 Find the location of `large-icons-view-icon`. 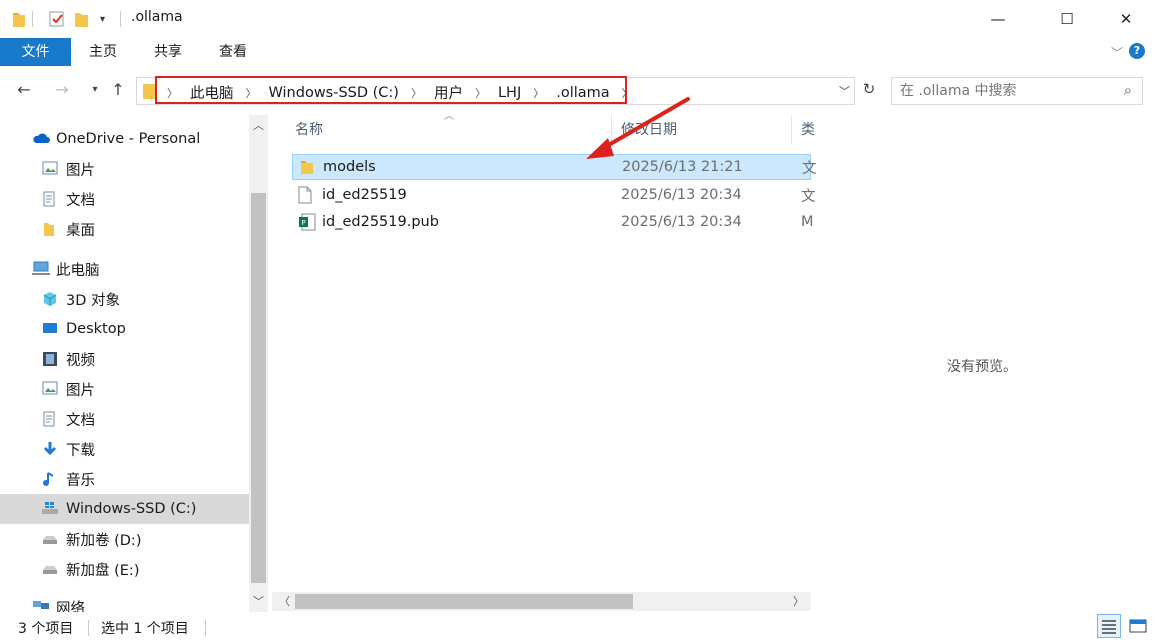

large-icons-view-icon is located at coordinates (1138, 626).